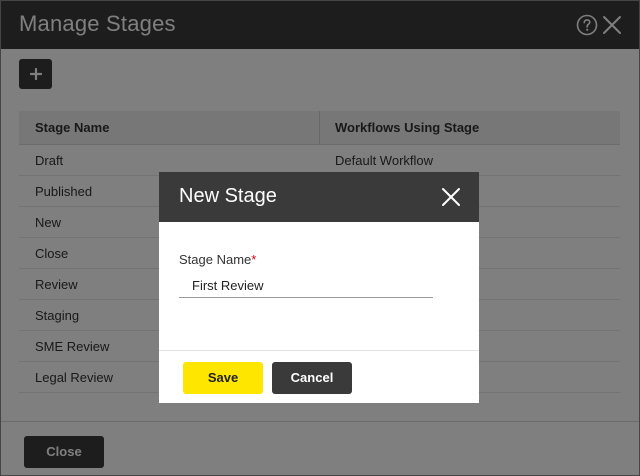  I want to click on dialog-title: New Stage, so click(228, 196).